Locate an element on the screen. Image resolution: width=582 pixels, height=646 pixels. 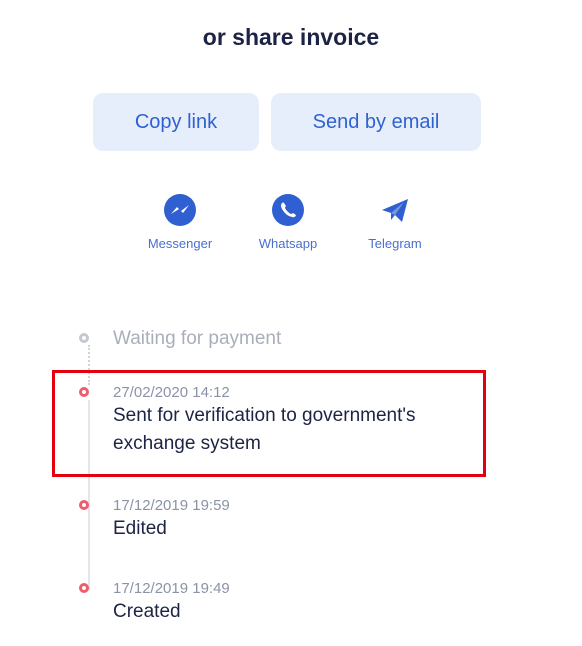
telegram-icon is located at coordinates (395, 210).